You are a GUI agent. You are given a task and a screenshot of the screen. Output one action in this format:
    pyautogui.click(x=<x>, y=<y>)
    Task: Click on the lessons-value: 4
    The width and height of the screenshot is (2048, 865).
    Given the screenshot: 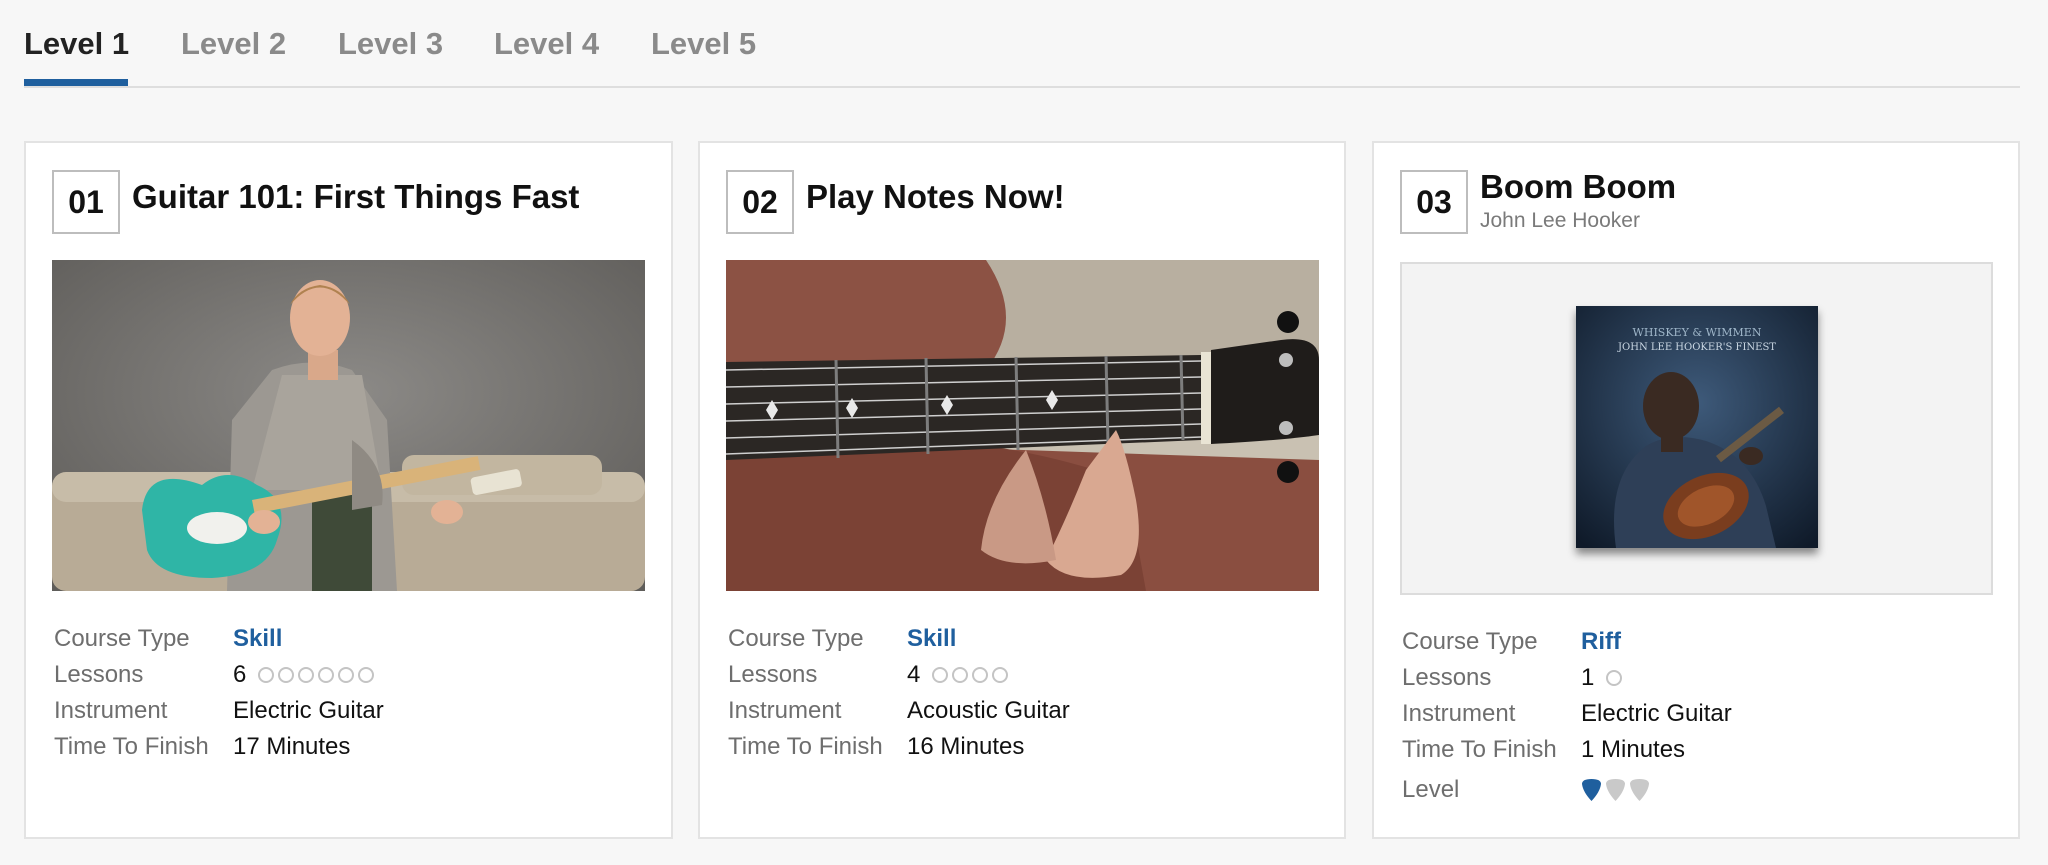 What is the action you would take?
    pyautogui.click(x=914, y=674)
    